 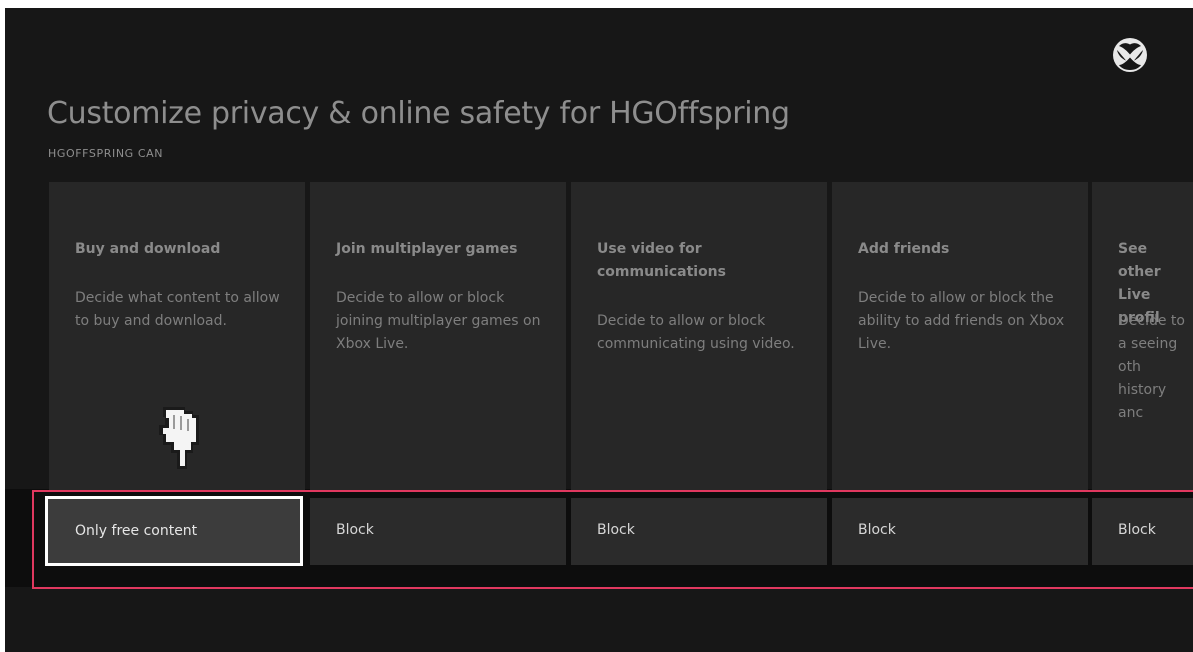 I want to click on option-button-buy-and-download: Only free content, so click(x=174, y=531).